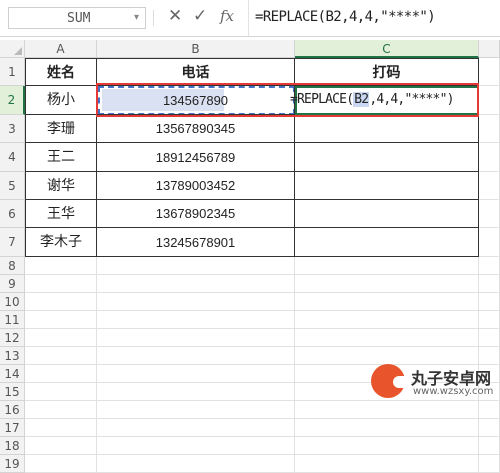 This screenshot has height=473, width=500. What do you see at coordinates (12, 157) in the screenshot?
I see `row-header-4: 4` at bounding box center [12, 157].